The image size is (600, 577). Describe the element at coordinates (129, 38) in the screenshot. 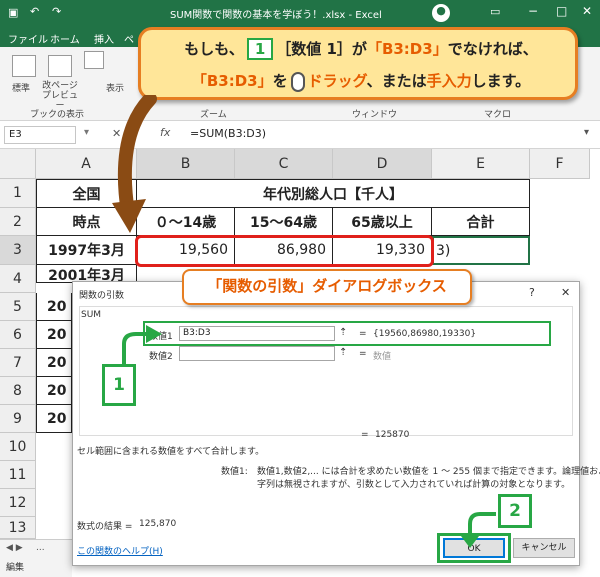

I see `tab-page: ペ` at that location.